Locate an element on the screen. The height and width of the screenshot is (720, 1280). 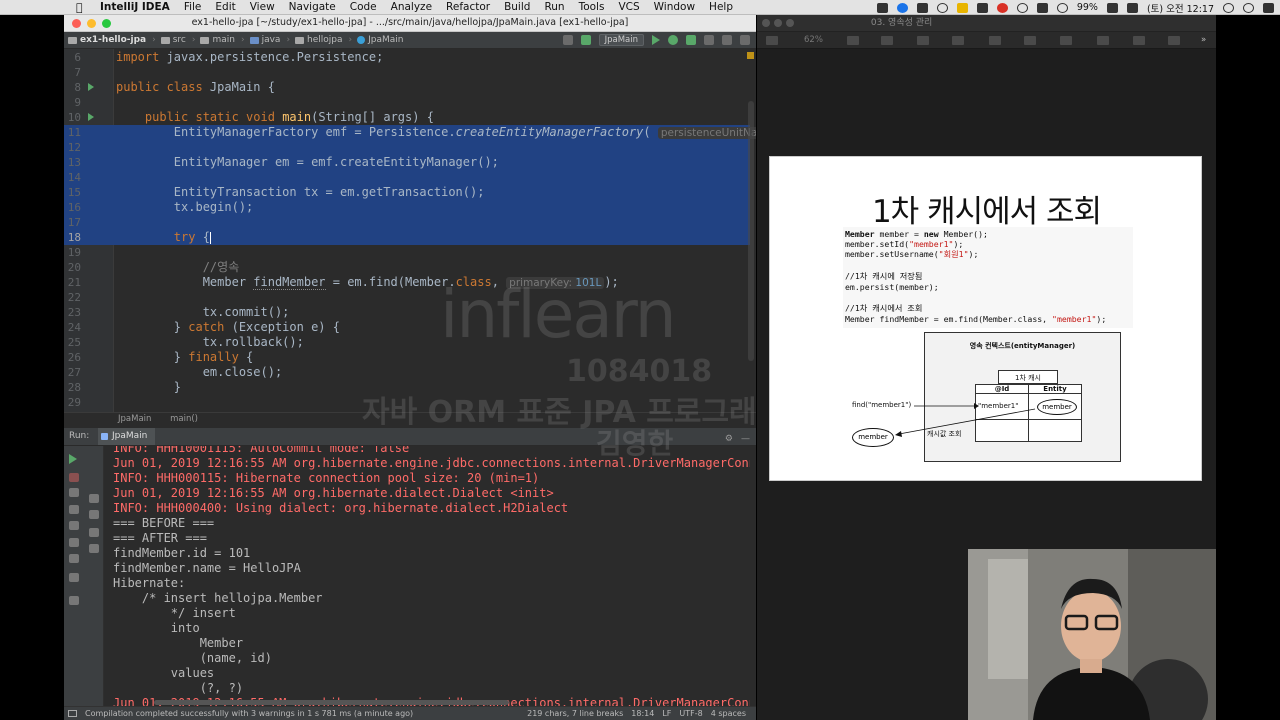
menu-run: Run is located at coordinates (554, 7).